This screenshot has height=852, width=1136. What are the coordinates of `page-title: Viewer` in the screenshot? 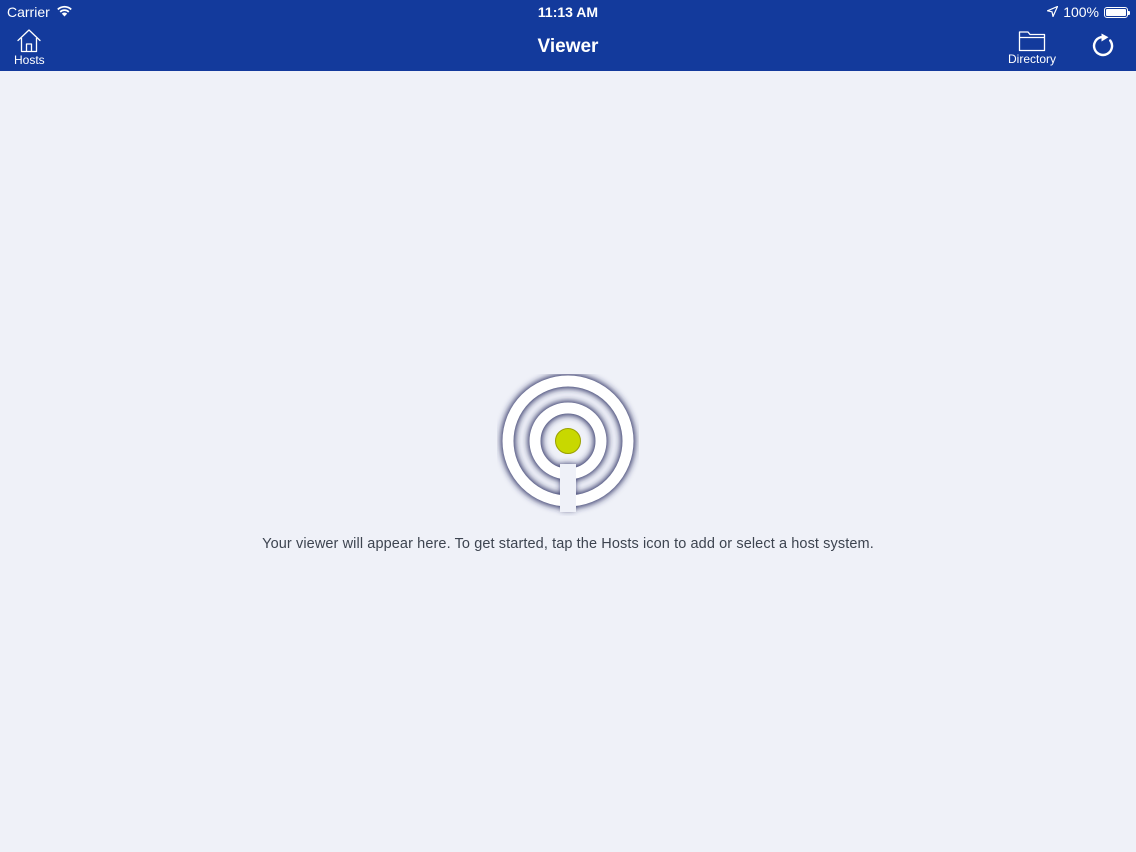 It's located at (568, 46).